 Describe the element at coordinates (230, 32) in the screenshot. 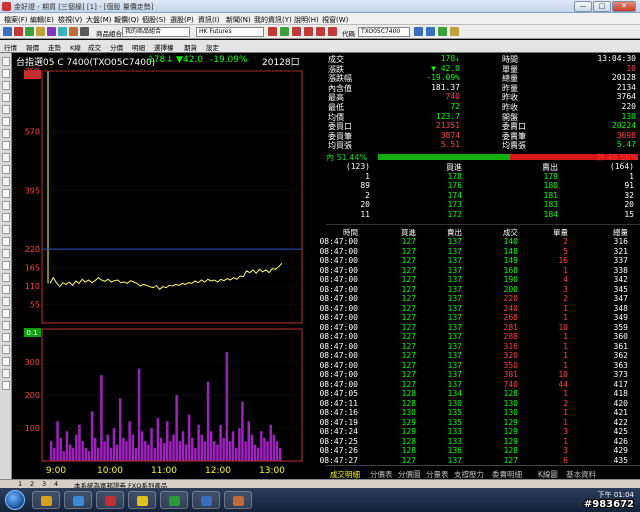

I see `market-select: HK Futures` at that location.